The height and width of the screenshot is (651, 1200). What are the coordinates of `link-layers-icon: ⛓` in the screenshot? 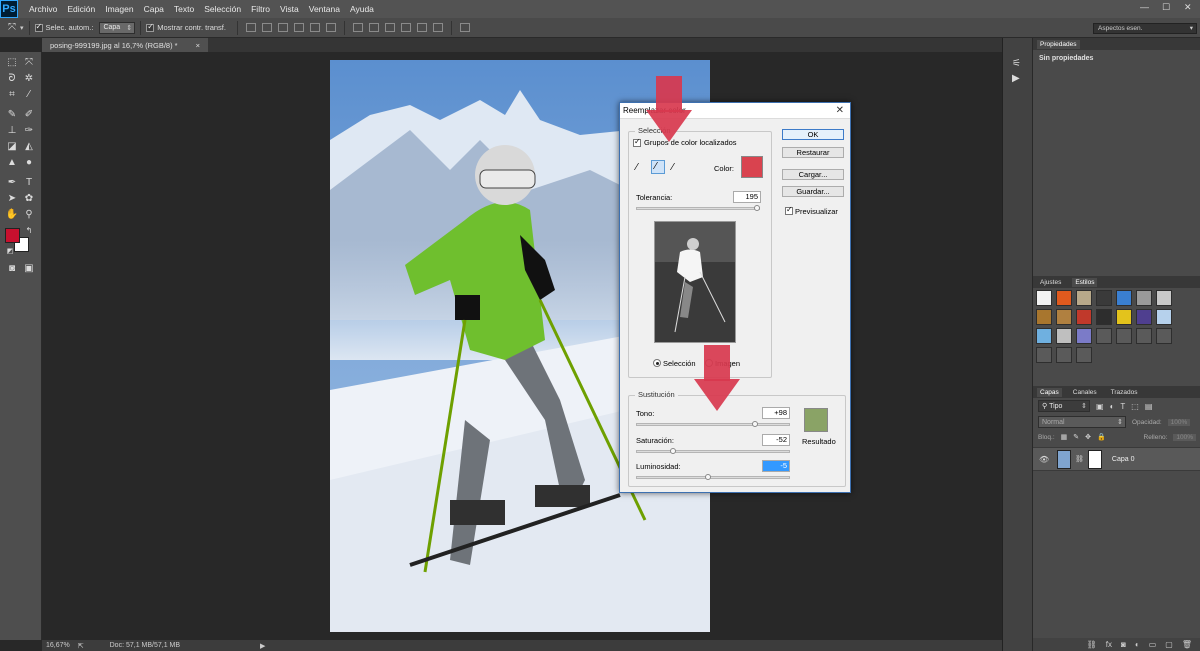 It's located at (1092, 644).